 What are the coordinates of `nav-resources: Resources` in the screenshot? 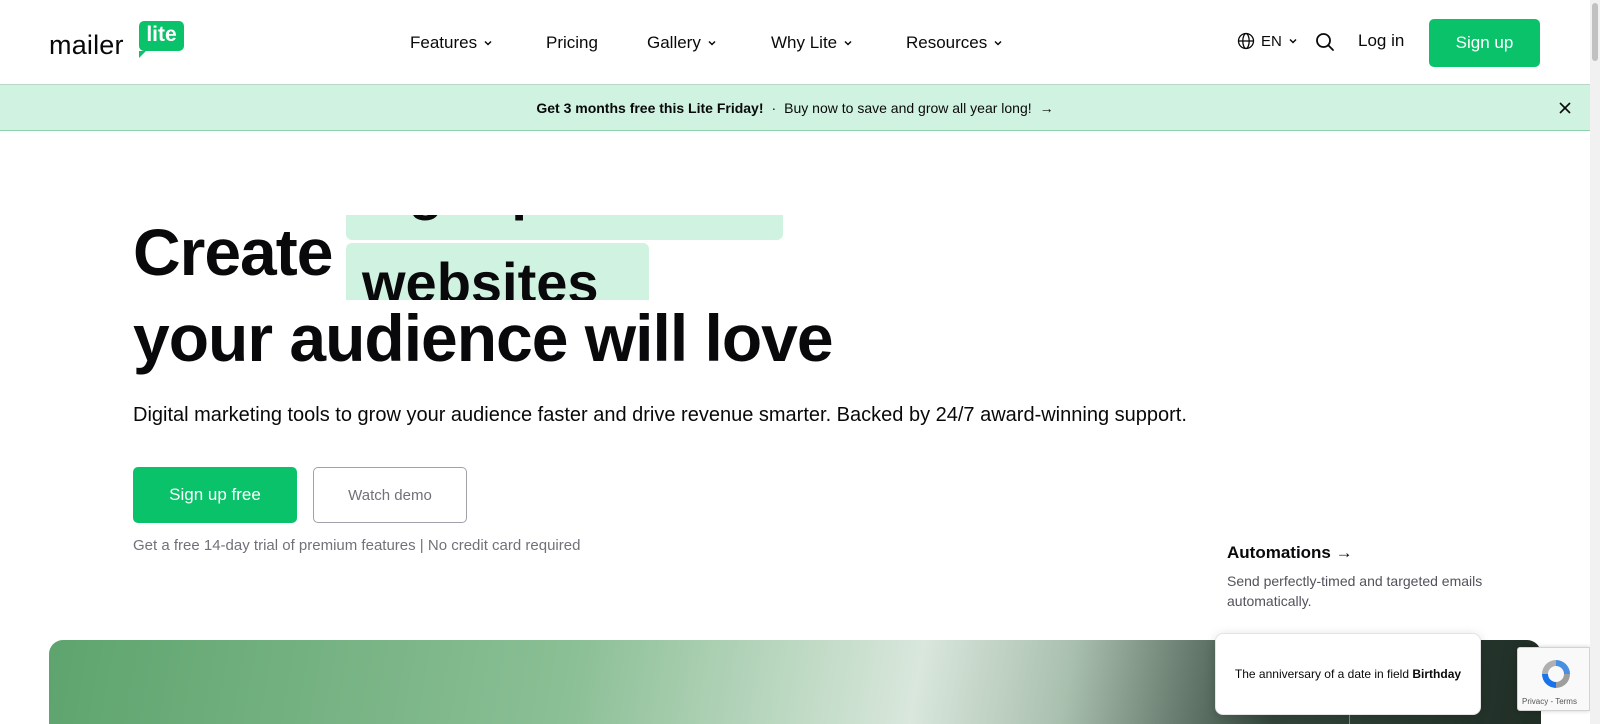 It's located at (954, 43).